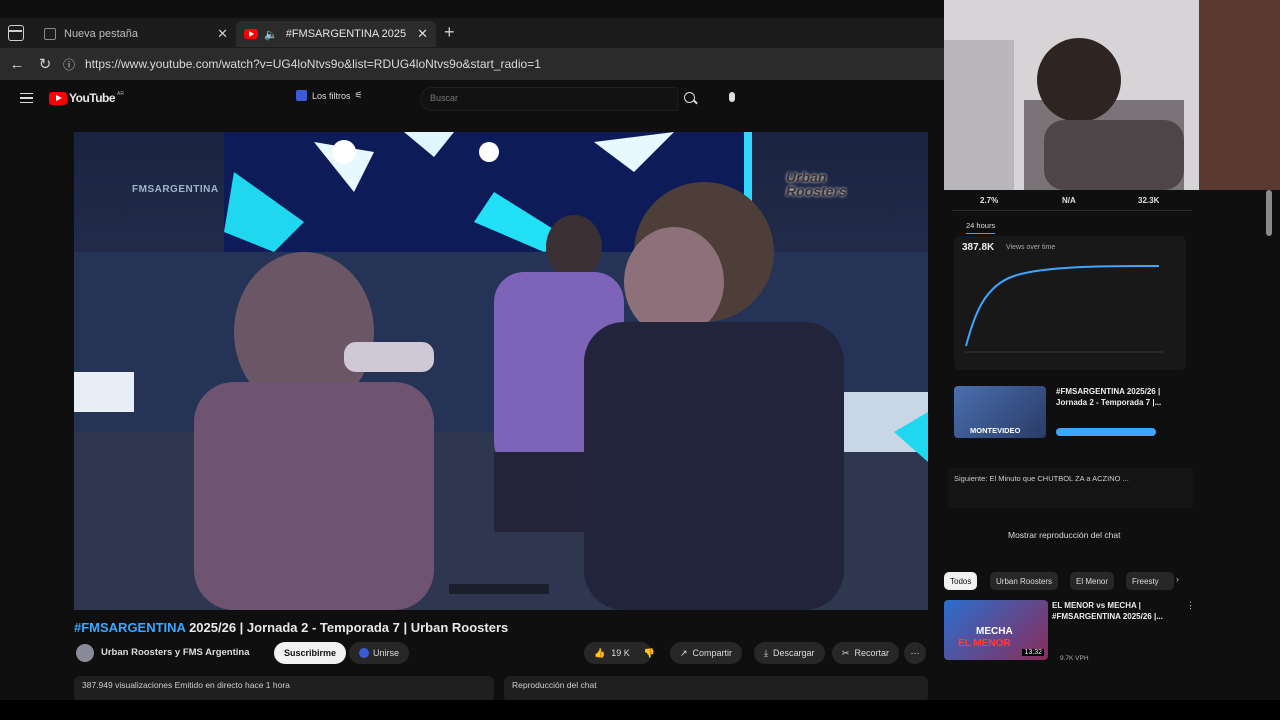 Image resolution: width=1280 pixels, height=720 pixels. Describe the element at coordinates (1062, 306) in the screenshot. I see `views-line-path` at that location.